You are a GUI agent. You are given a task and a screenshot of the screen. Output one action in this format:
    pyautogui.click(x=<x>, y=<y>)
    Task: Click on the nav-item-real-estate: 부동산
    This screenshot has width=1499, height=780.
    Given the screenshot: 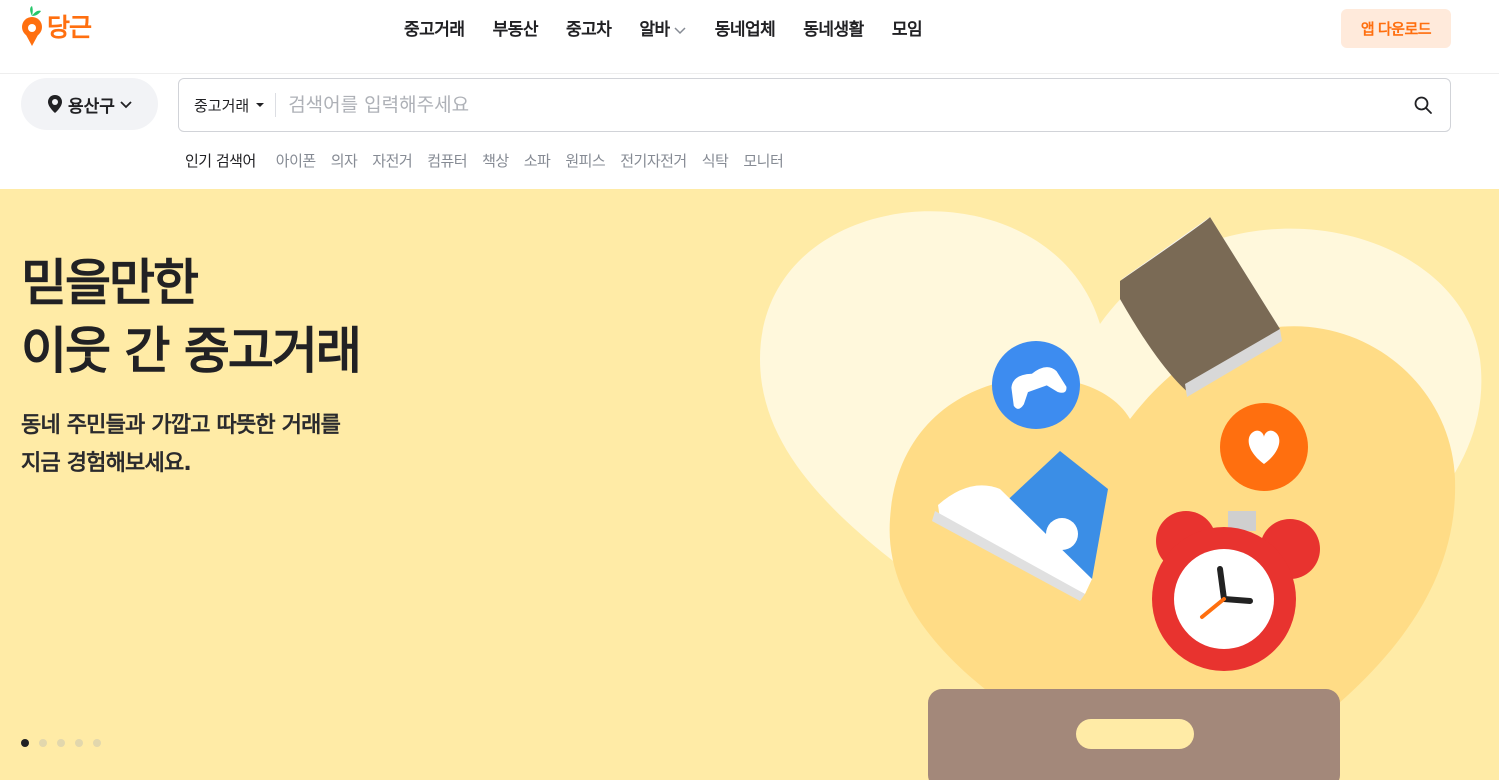 What is the action you would take?
    pyautogui.click(x=515, y=30)
    